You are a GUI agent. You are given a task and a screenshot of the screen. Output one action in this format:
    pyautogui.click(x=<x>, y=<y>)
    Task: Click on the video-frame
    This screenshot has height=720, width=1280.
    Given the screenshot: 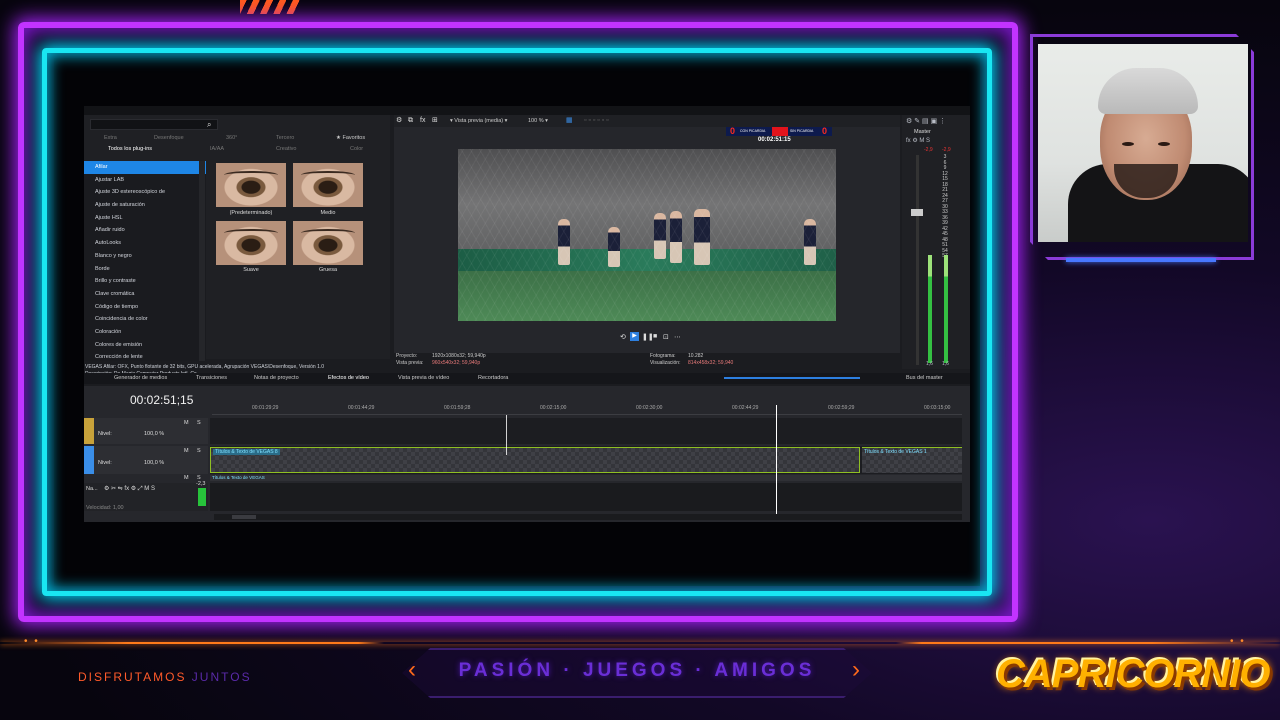 What is the action you would take?
    pyautogui.click(x=647, y=235)
    